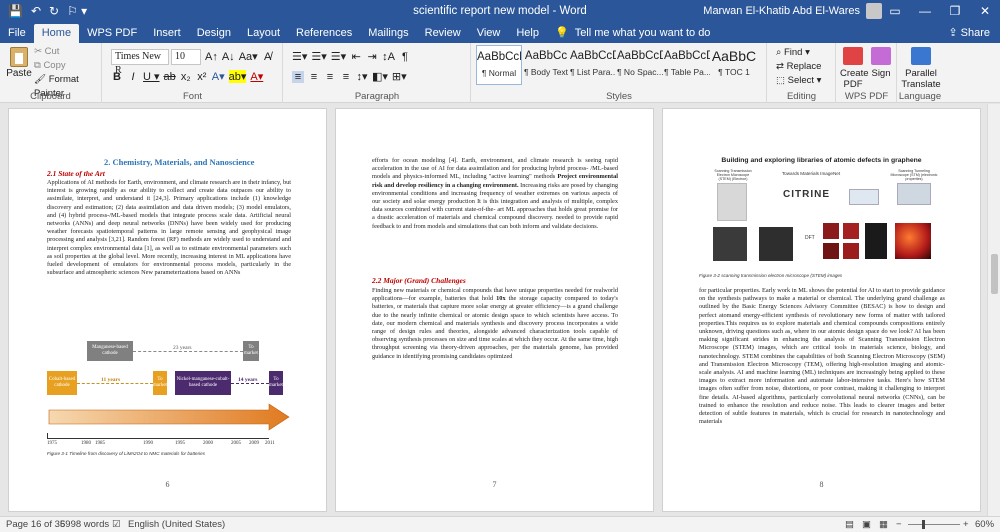 The height and width of the screenshot is (532, 1000). What do you see at coordinates (67, 52) in the screenshot?
I see `cut-button: ✂ Cut` at bounding box center [67, 52].